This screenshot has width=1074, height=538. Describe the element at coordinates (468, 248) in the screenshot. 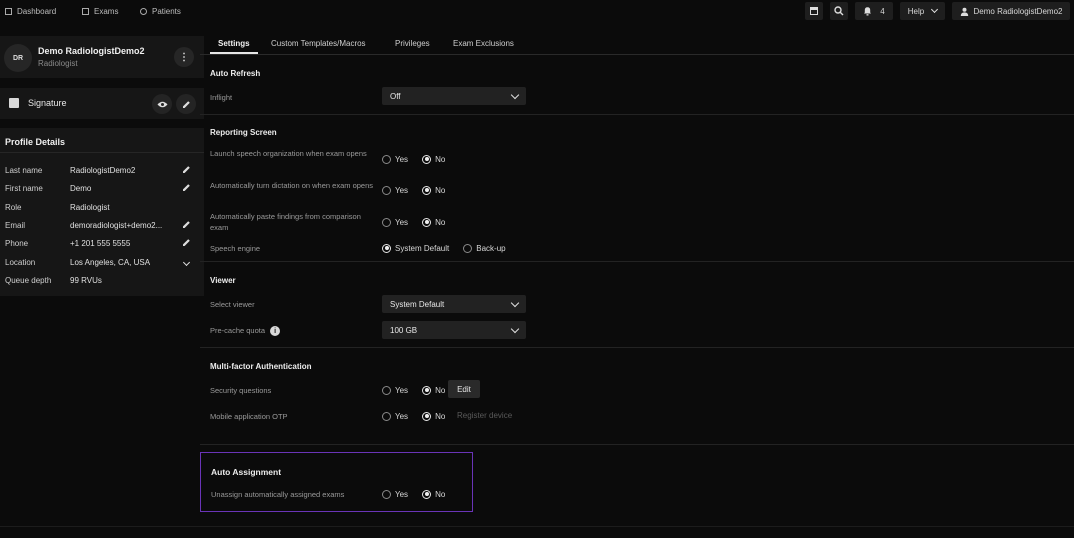

I see `engine-backup-radio` at that location.